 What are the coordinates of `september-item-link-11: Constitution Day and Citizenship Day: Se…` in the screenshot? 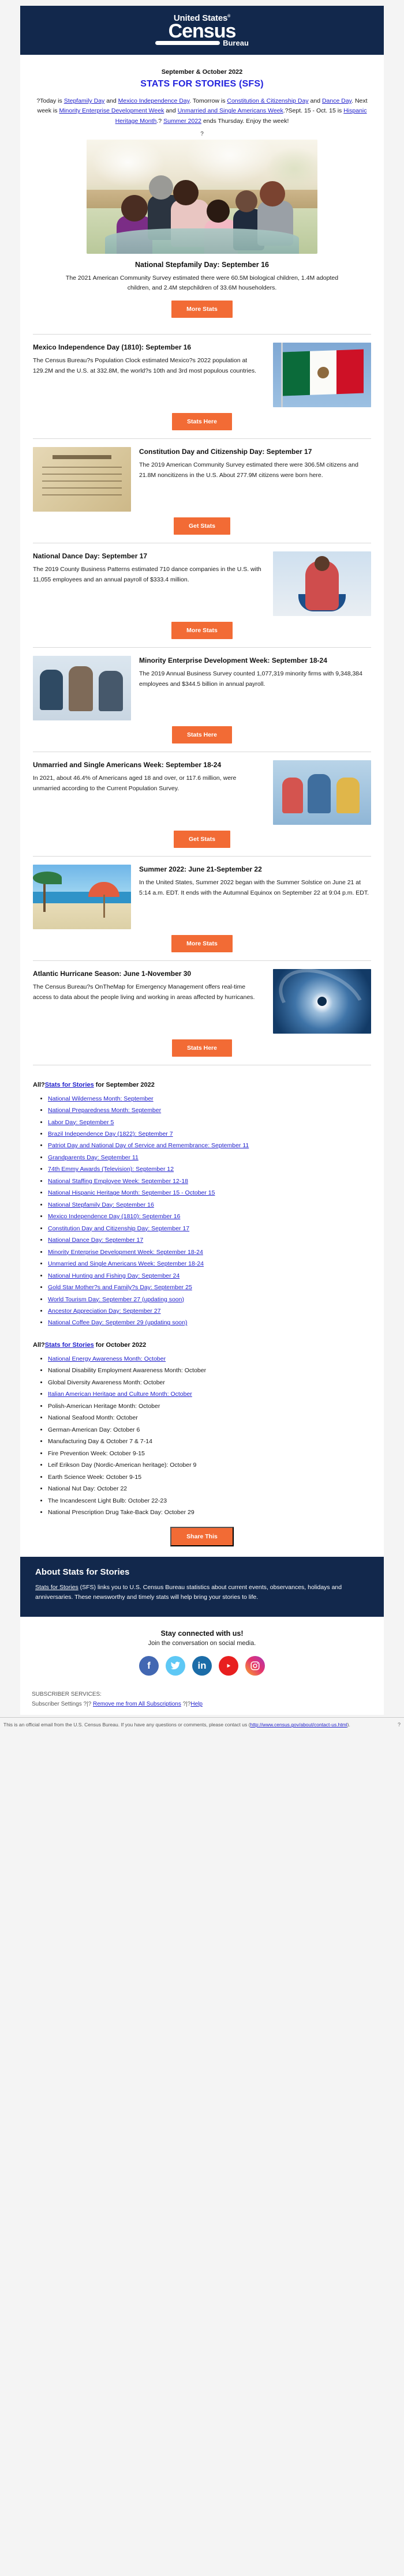 It's located at (119, 1228).